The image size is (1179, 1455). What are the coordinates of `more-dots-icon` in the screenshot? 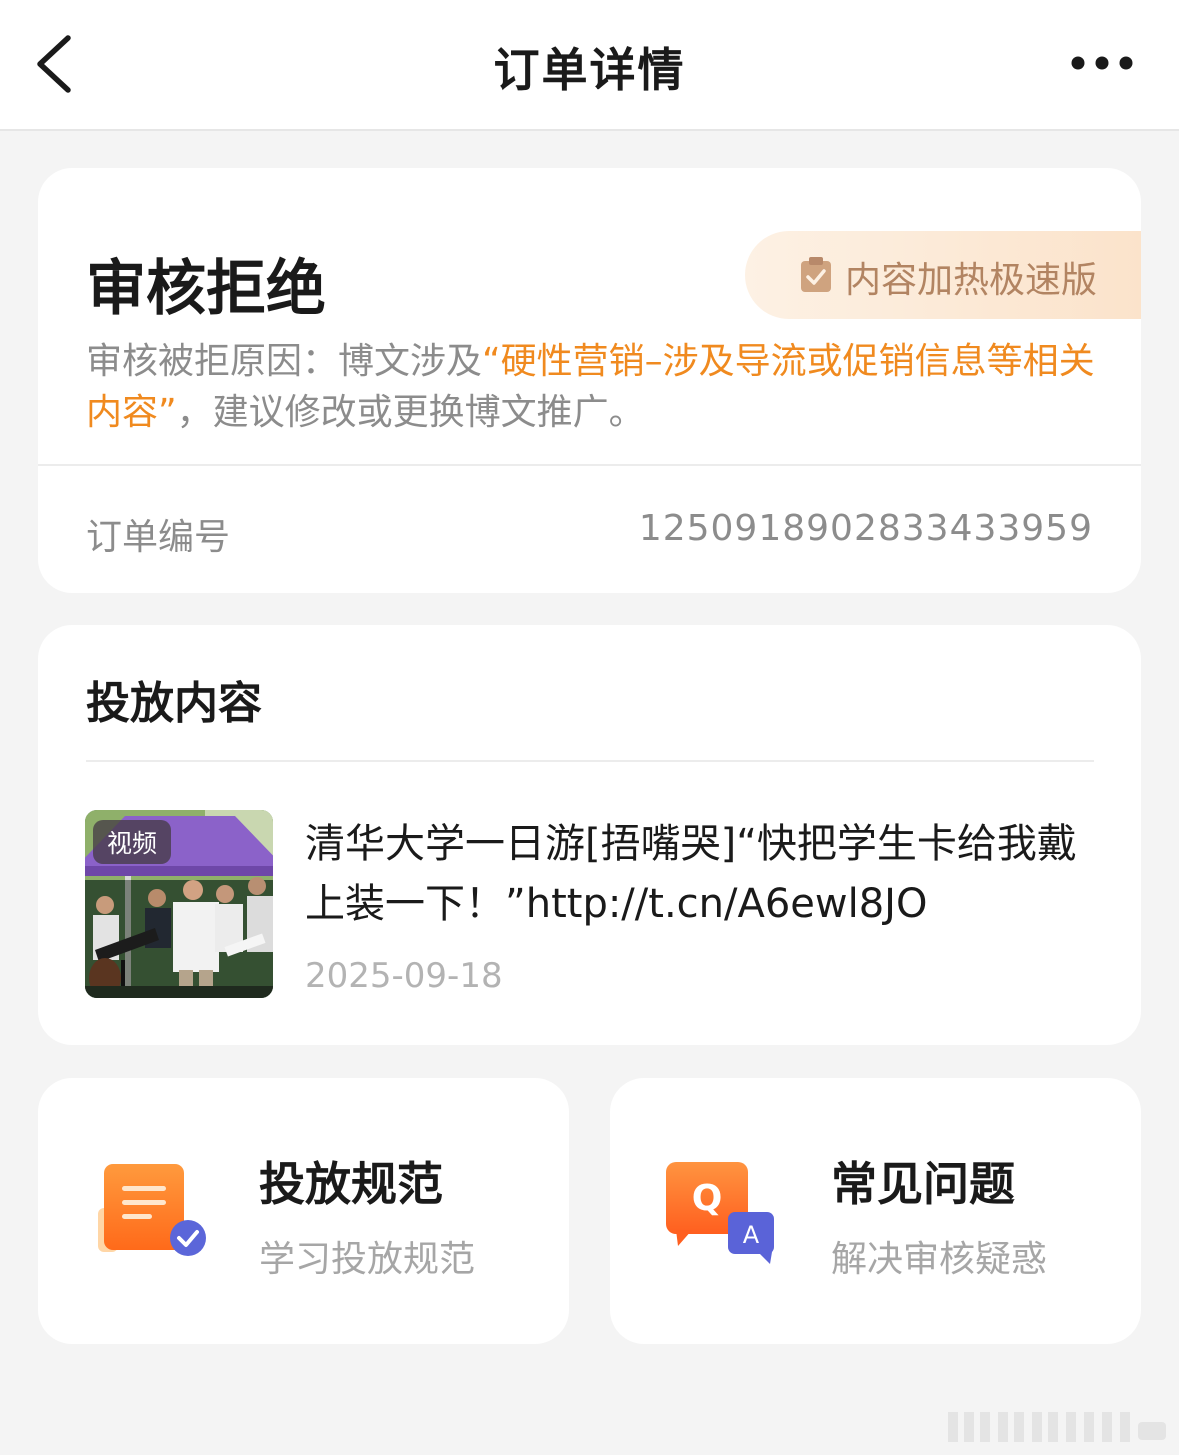 It's located at (1102, 63).